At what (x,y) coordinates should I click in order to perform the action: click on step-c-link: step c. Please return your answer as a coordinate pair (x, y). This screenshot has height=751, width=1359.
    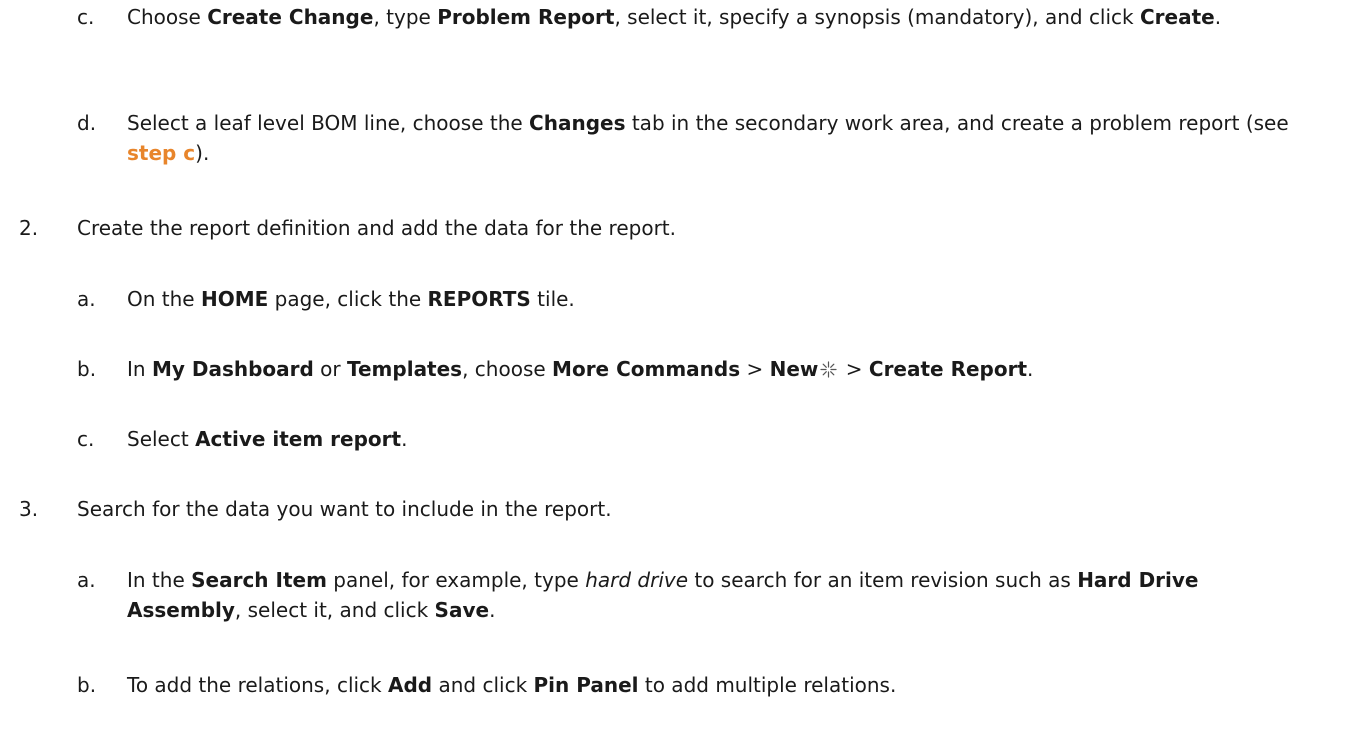
    Looking at the image, I should click on (161, 153).